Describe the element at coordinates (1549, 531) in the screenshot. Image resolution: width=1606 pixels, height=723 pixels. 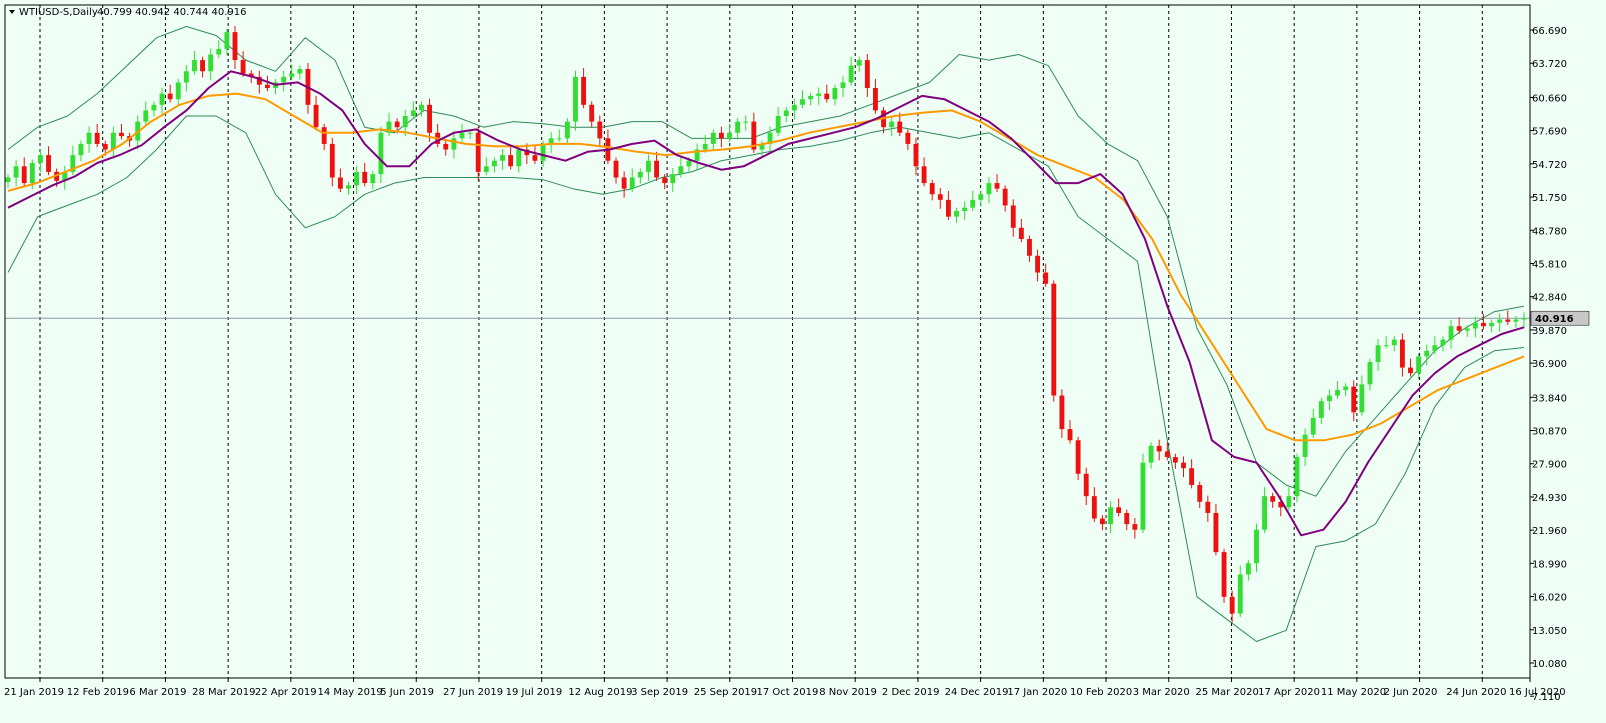
I see `y-tick-label: 21.960` at that location.